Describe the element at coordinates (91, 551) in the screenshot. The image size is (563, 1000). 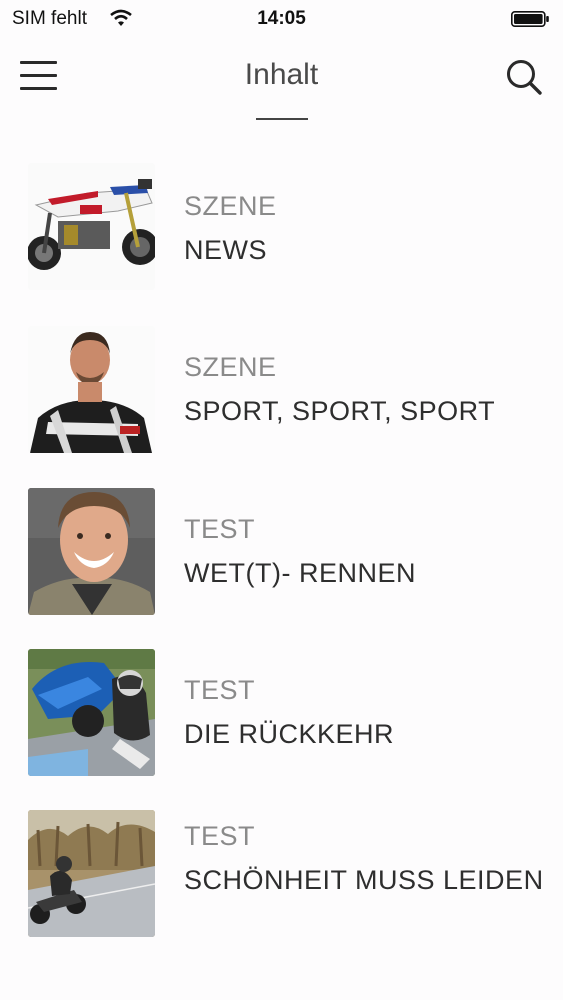
I see `man-portrait-thumbnail` at that location.